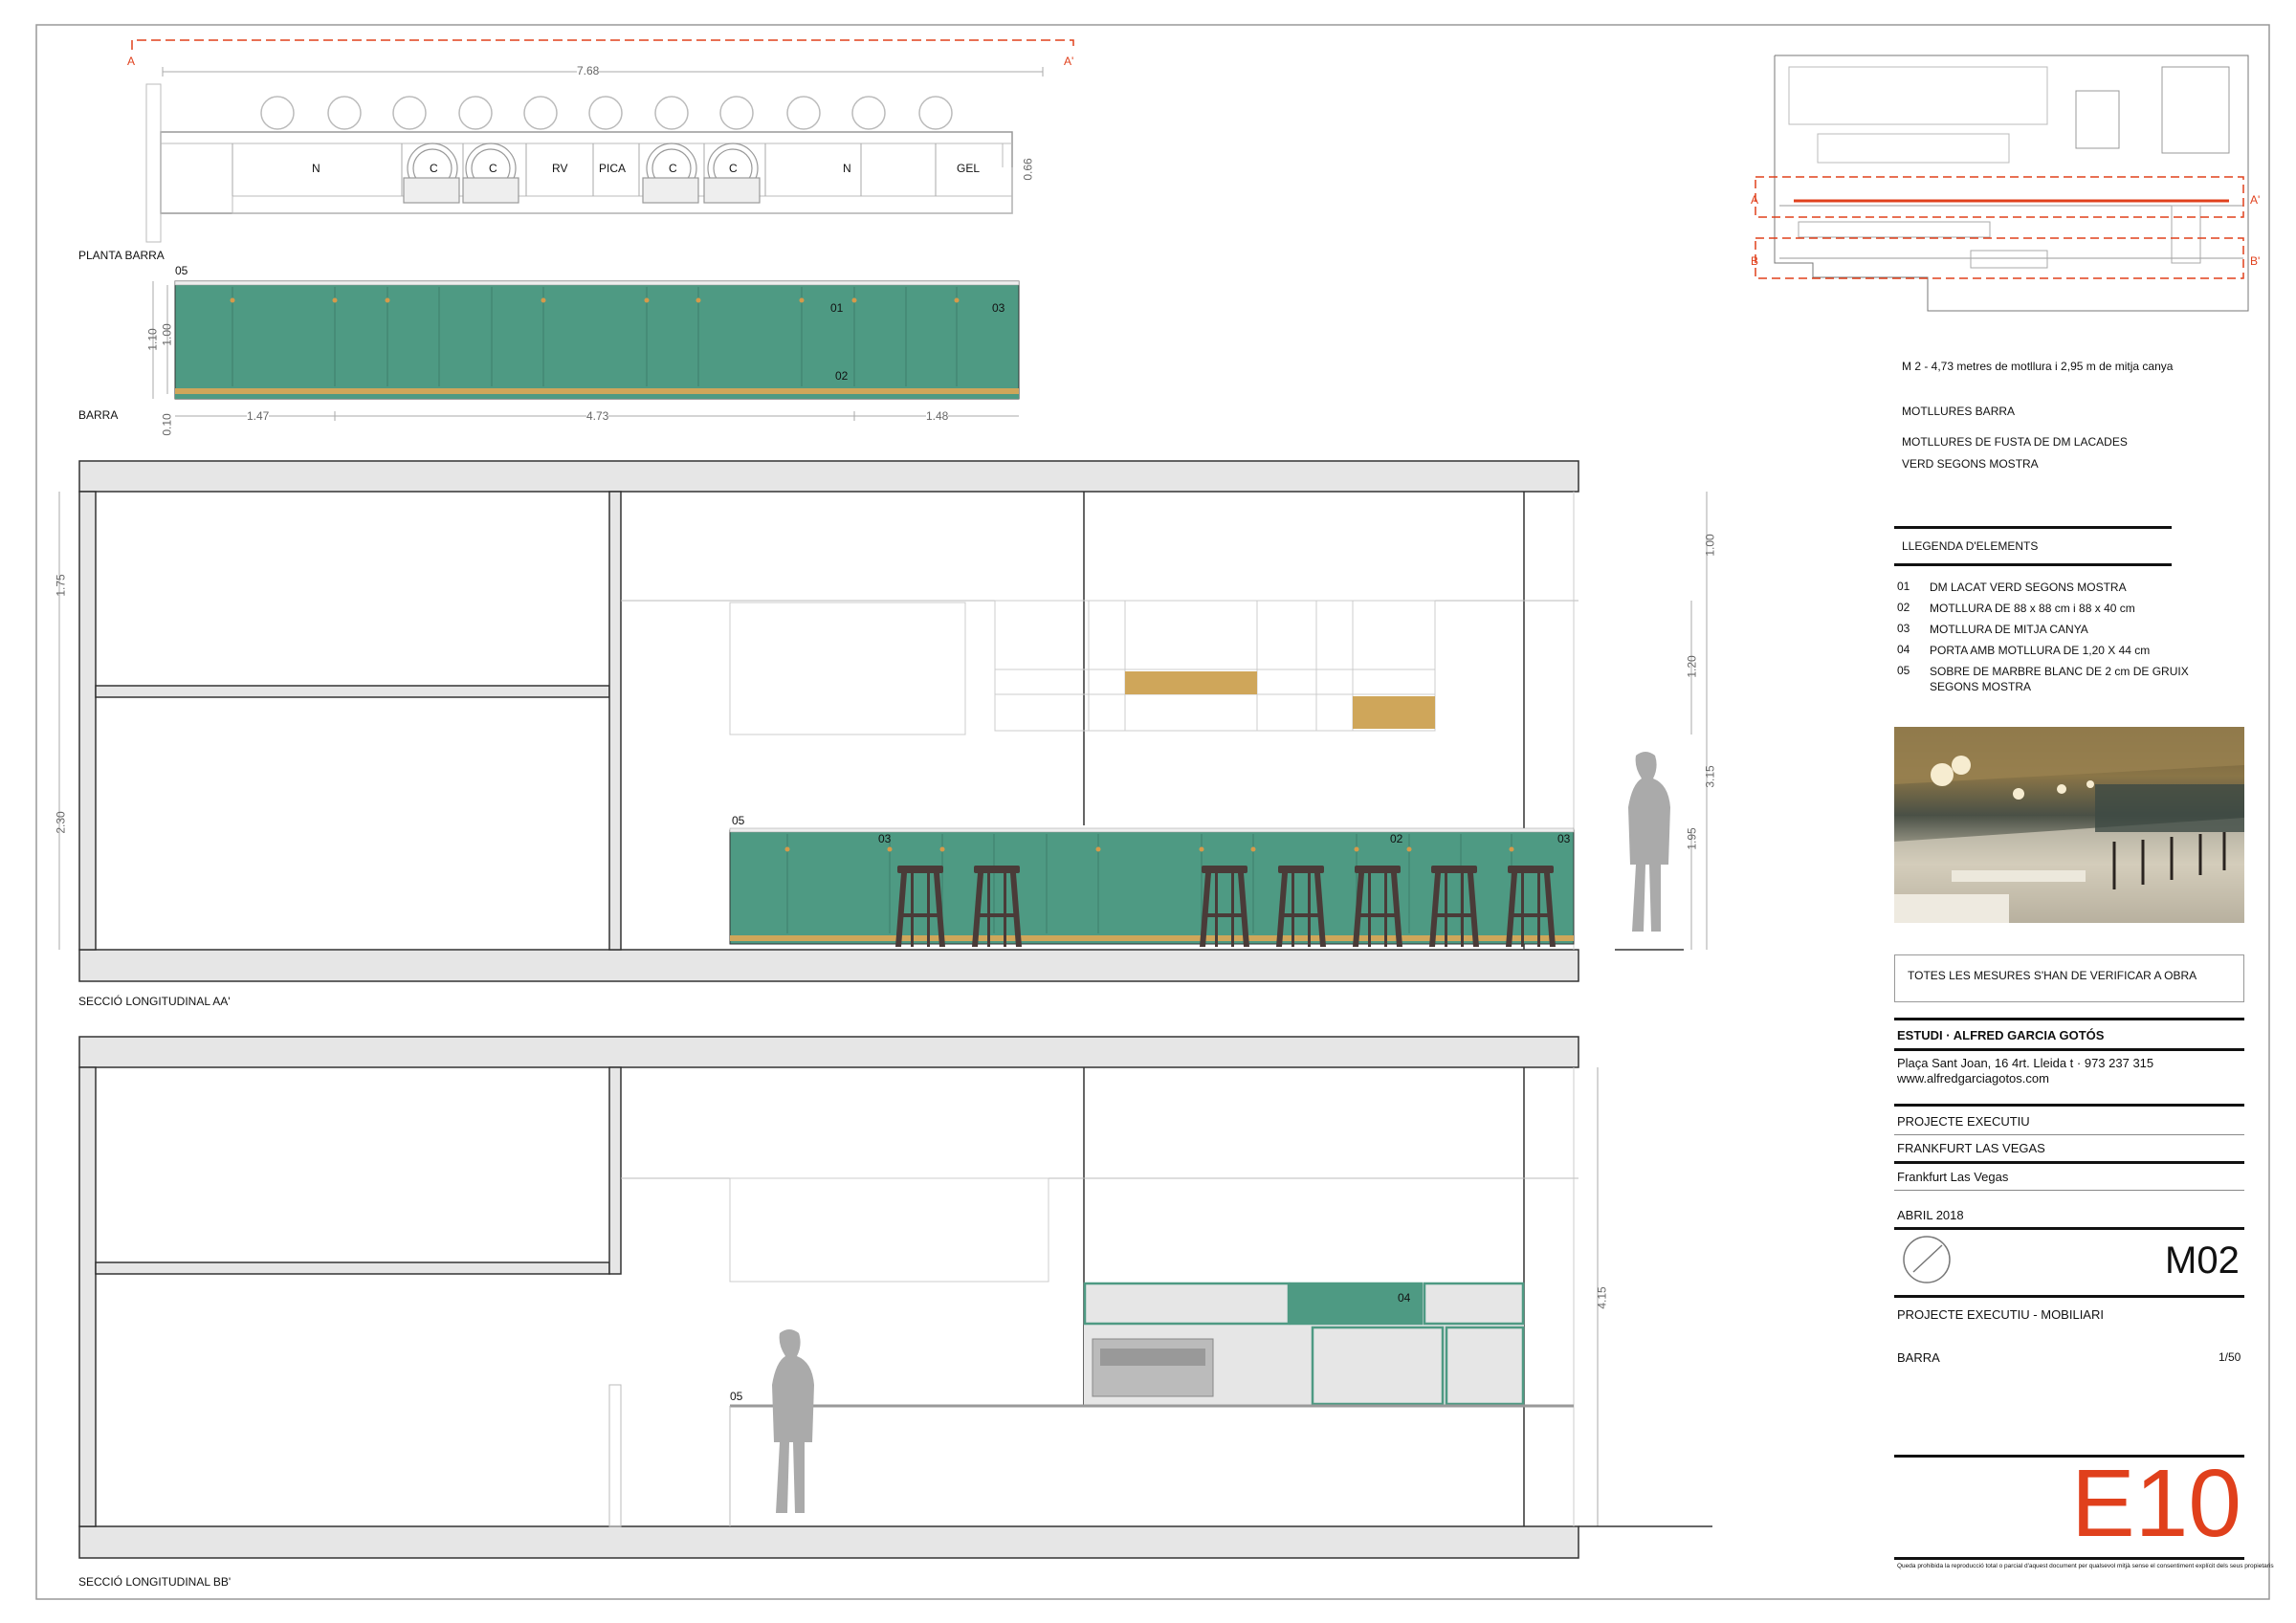 The width and height of the screenshot is (2296, 1623). I want to click on bar-front-elevation, so click(586, 351).